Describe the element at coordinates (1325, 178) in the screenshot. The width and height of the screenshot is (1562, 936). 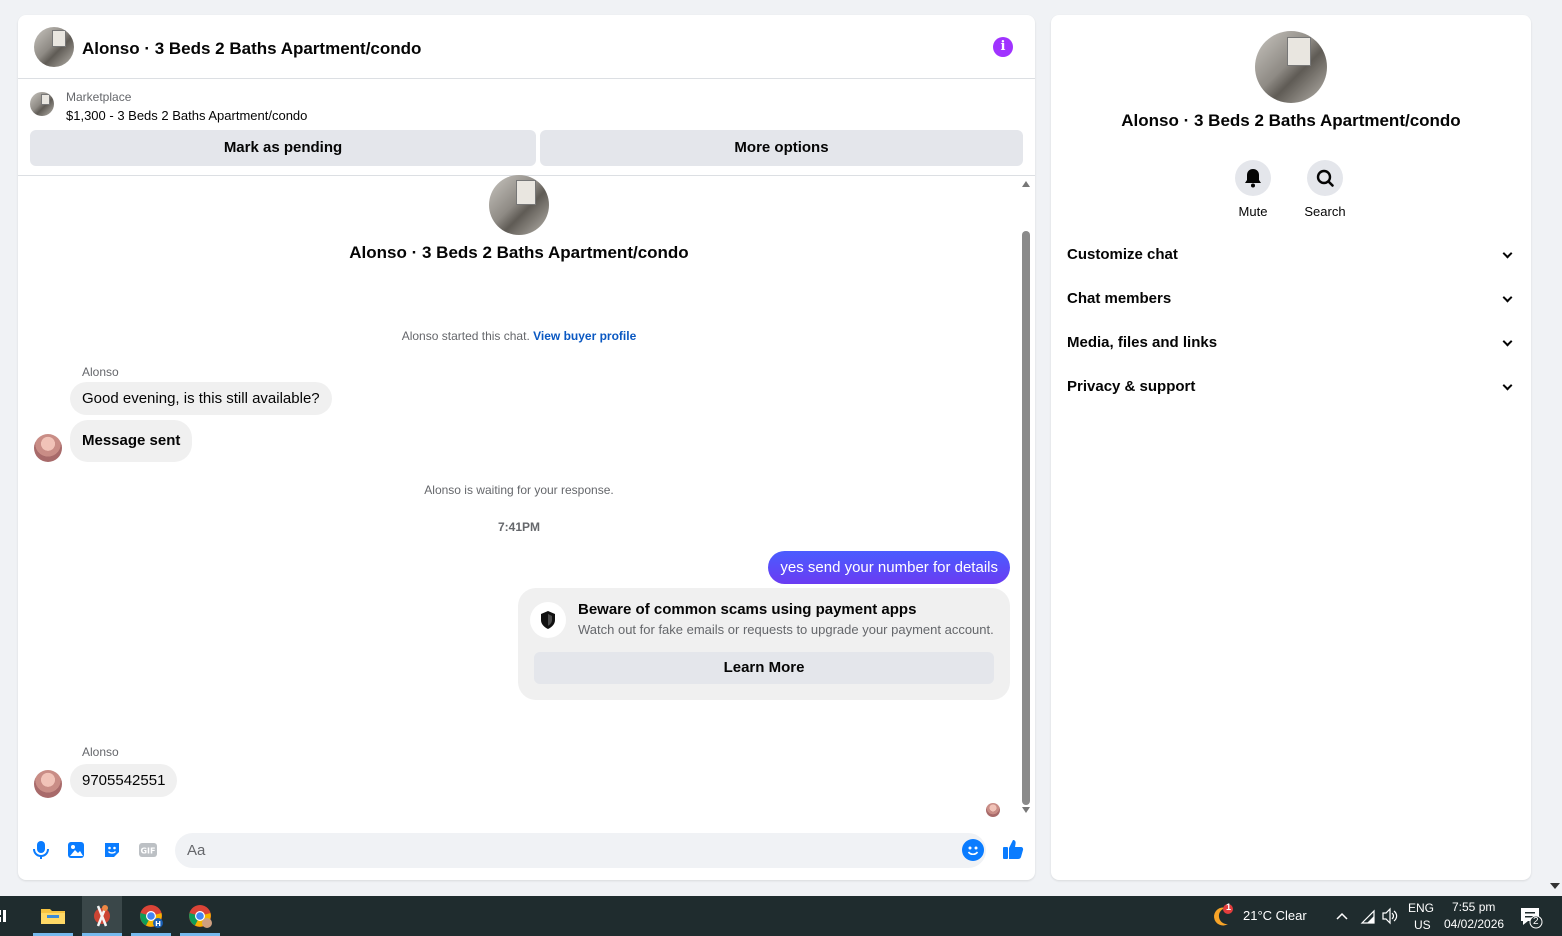
I see `search-icon` at that location.